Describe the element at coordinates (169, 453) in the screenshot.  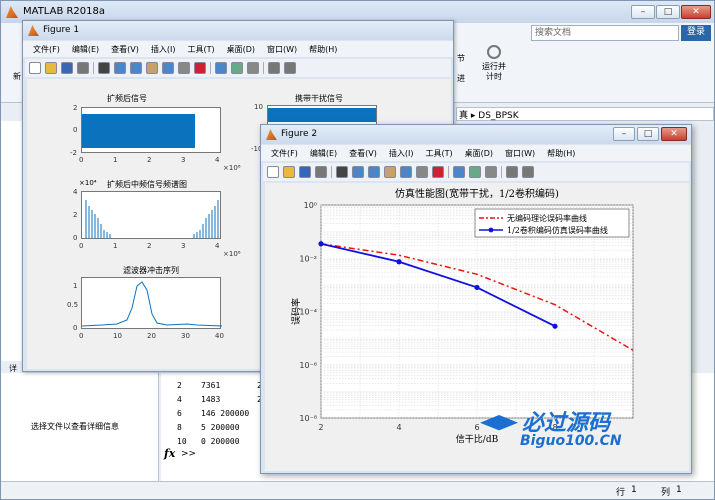
I see `fx-icon: fx` at that location.